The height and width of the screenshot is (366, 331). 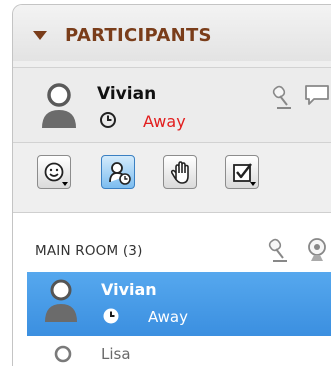 I want to click on chat-bubble-icon, so click(x=317, y=95).